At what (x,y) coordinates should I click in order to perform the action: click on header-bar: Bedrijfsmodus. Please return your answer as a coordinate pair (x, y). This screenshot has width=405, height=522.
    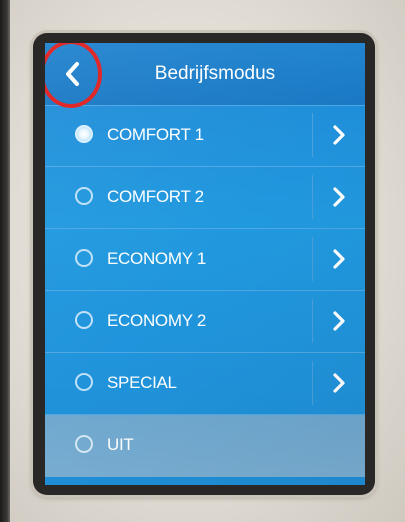
    Looking at the image, I should click on (205, 75).